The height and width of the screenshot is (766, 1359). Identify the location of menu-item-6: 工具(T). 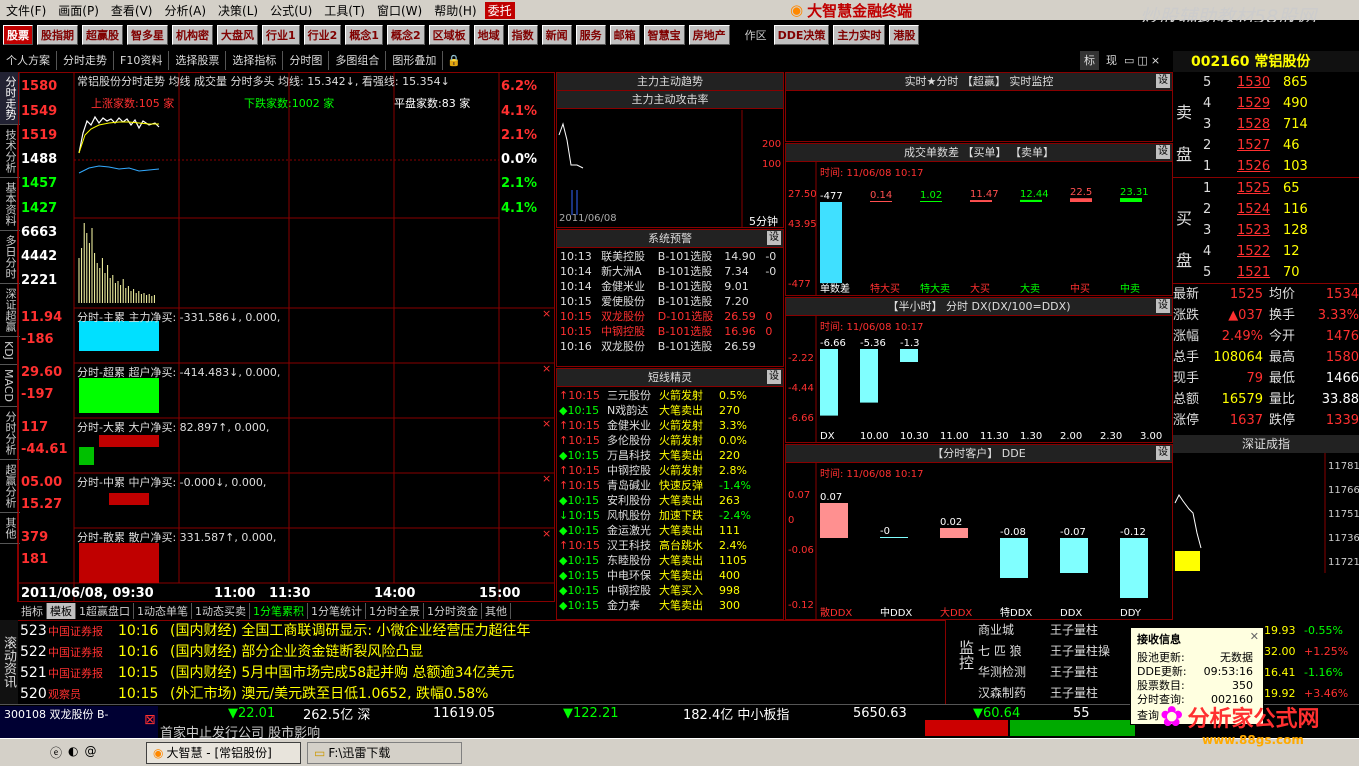
(344, 10).